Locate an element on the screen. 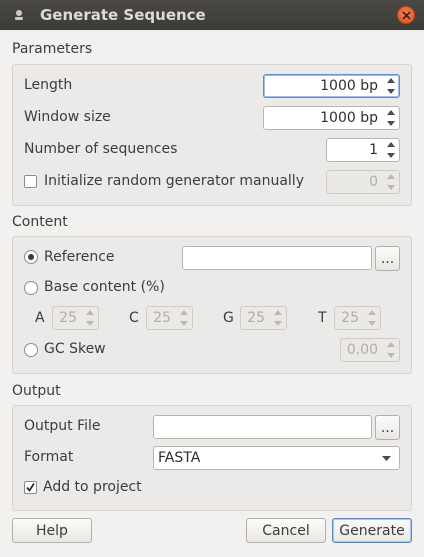 Image resolution: width=424 pixels, height=557 pixels. length-spinbox: 1000 bp is located at coordinates (331, 86).